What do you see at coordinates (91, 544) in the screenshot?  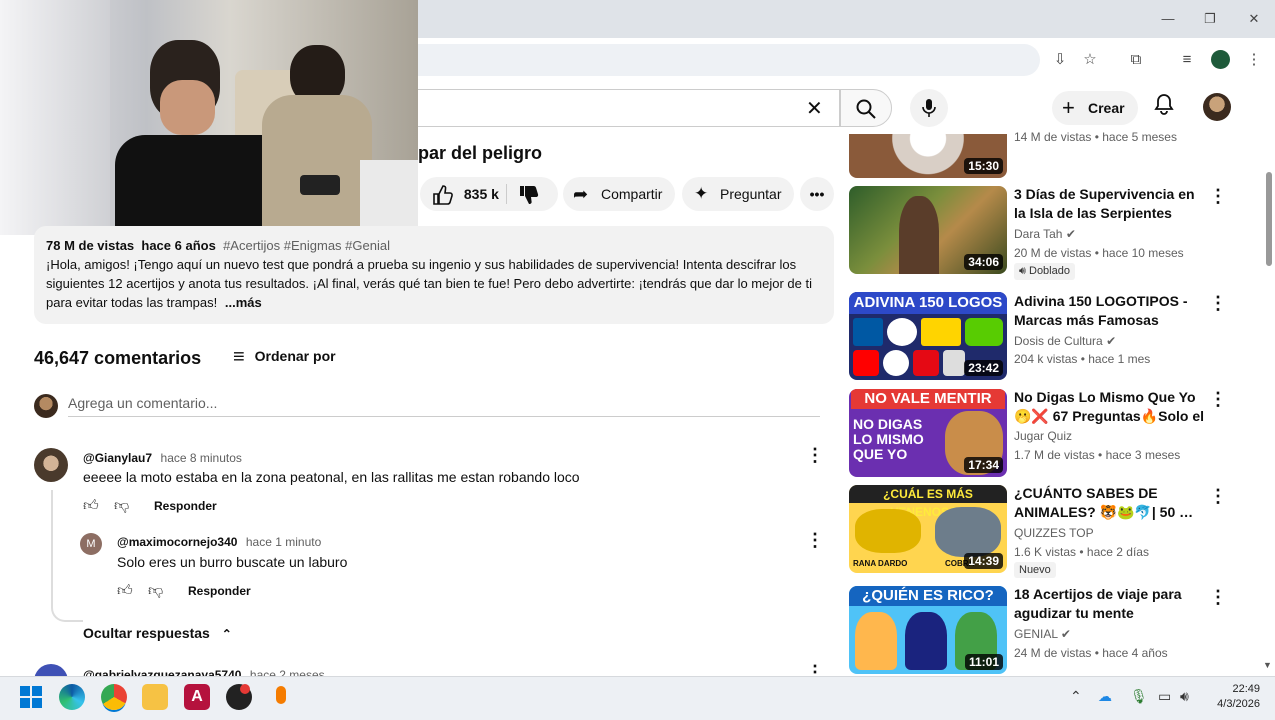 I see `reply-avatar: M` at bounding box center [91, 544].